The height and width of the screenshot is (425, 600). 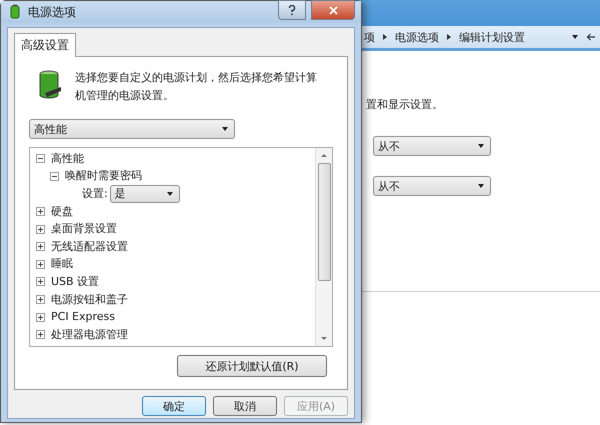 I want to click on close-button, so click(x=333, y=10).